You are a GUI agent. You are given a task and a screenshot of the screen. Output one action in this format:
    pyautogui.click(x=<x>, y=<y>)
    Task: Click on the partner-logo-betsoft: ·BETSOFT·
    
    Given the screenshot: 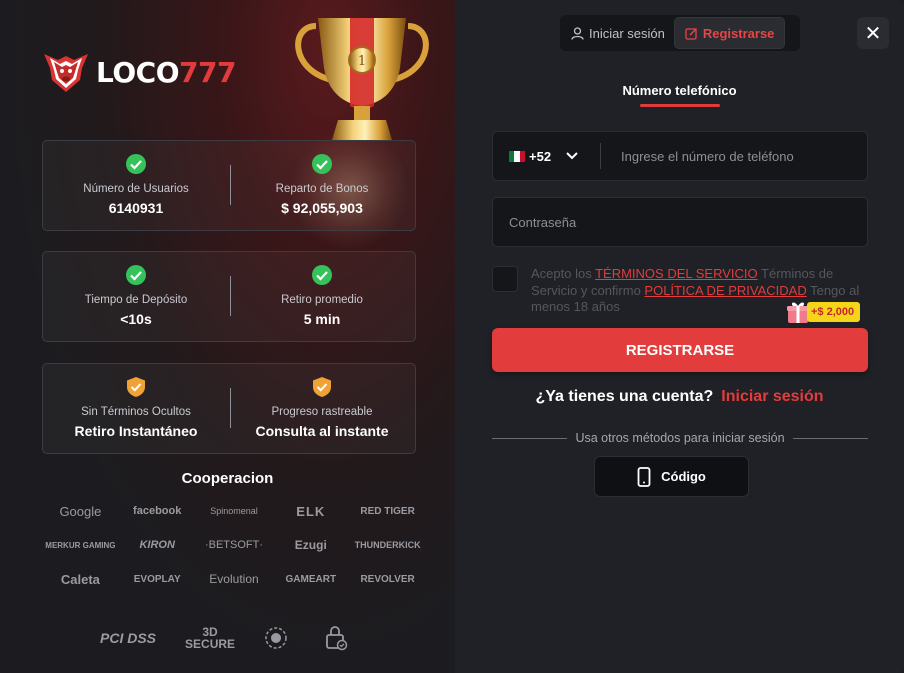 What is the action you would take?
    pyautogui.click(x=234, y=545)
    